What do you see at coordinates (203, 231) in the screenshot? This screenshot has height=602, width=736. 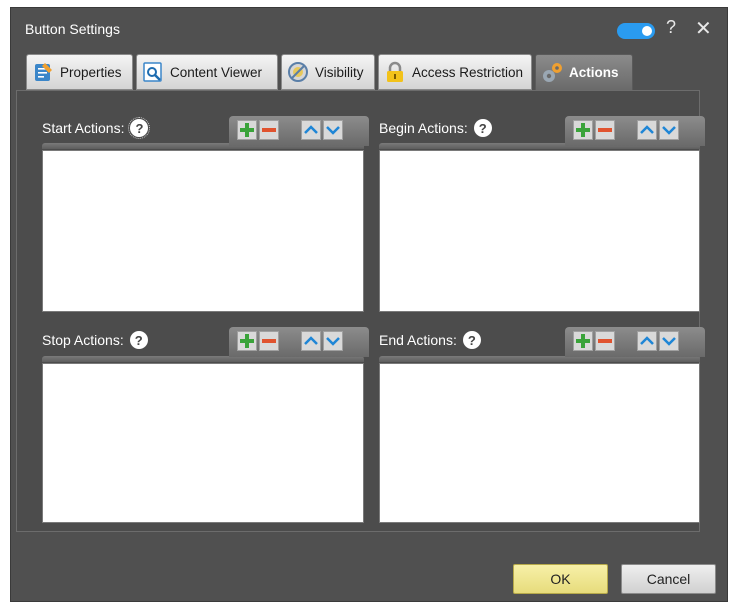 I see `start-actions-list` at bounding box center [203, 231].